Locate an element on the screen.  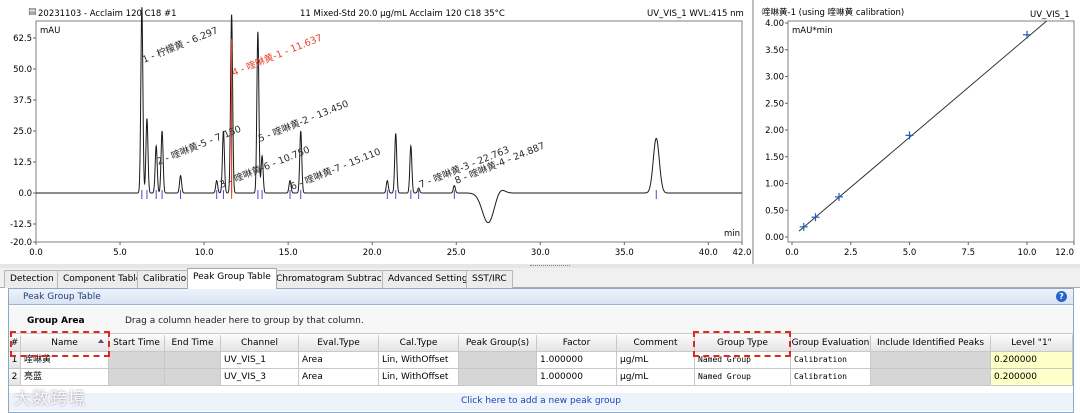
calibration-y-tick-label: 1.50 is located at coordinates (774, 158).